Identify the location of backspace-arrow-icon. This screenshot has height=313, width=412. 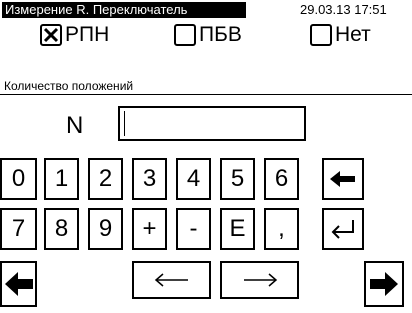
(342, 179).